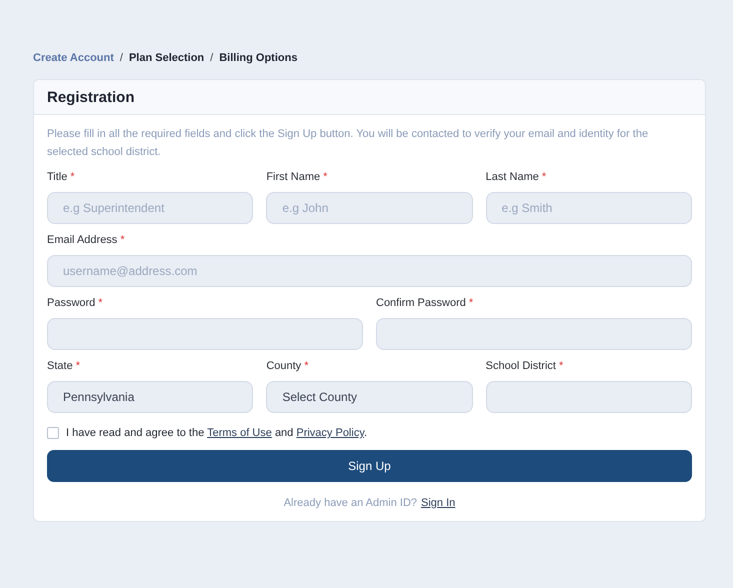  I want to click on breadcrumb-link: Create Account, so click(73, 58).